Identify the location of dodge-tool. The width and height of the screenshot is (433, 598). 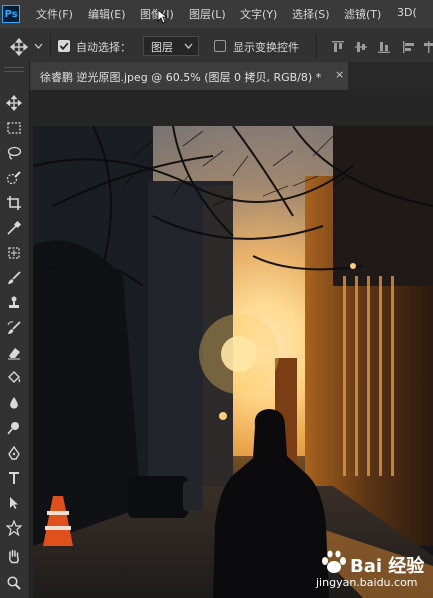
(14, 428).